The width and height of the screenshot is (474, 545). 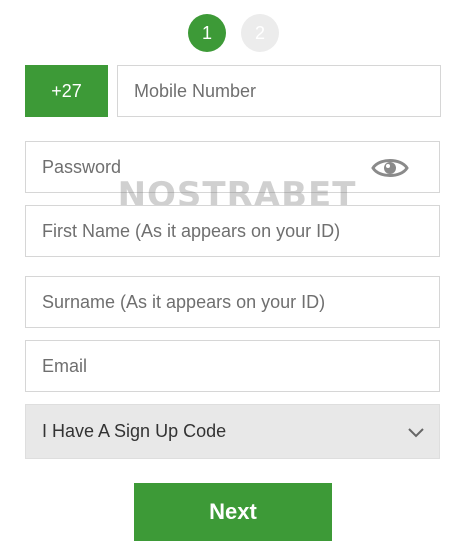 I want to click on country-code-button: +27, so click(x=66, y=91).